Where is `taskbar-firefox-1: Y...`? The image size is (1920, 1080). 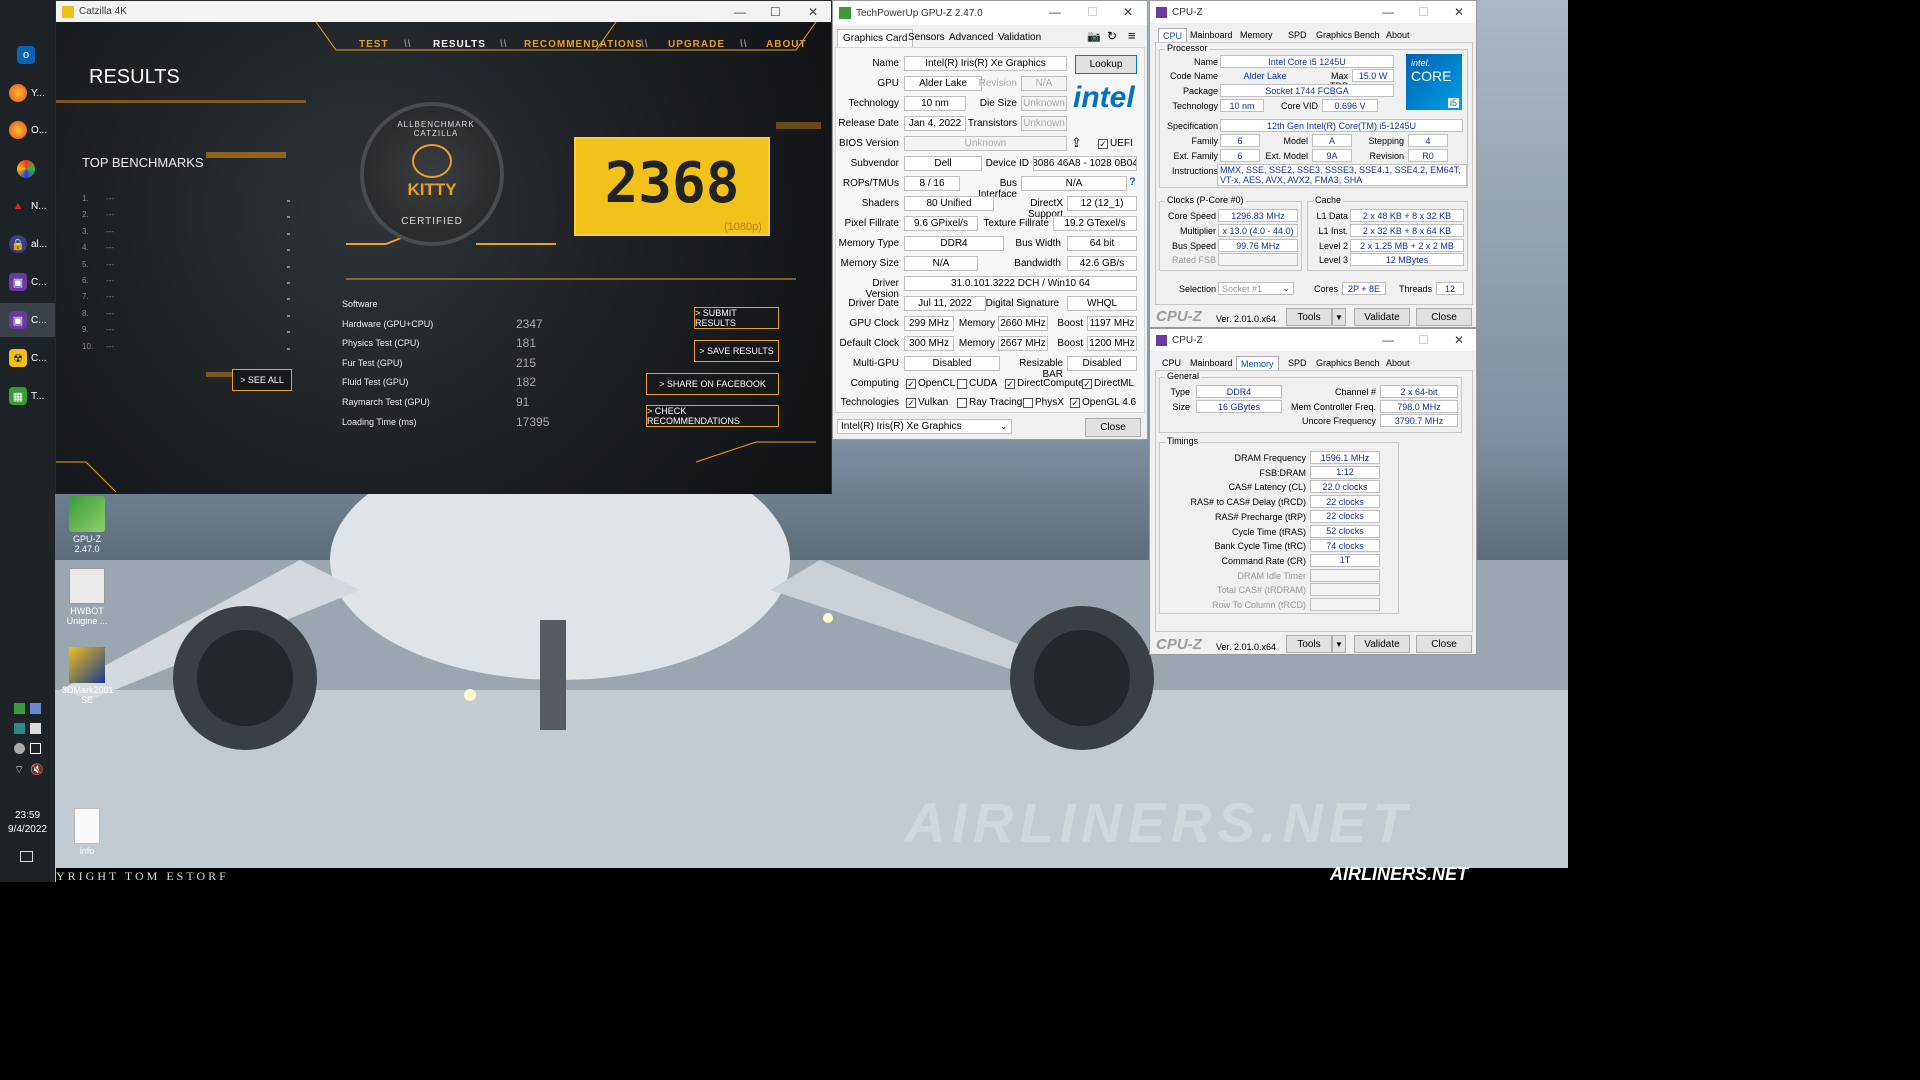 taskbar-firefox-1: Y... is located at coordinates (27, 93).